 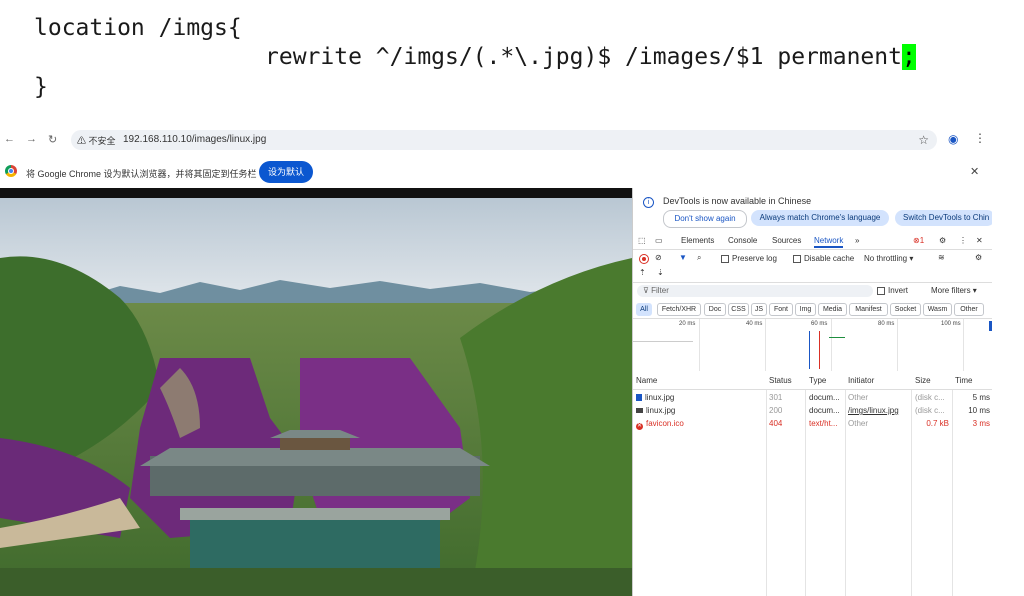 What do you see at coordinates (642, 240) in the screenshot?
I see `inspect-icon: ⬚` at bounding box center [642, 240].